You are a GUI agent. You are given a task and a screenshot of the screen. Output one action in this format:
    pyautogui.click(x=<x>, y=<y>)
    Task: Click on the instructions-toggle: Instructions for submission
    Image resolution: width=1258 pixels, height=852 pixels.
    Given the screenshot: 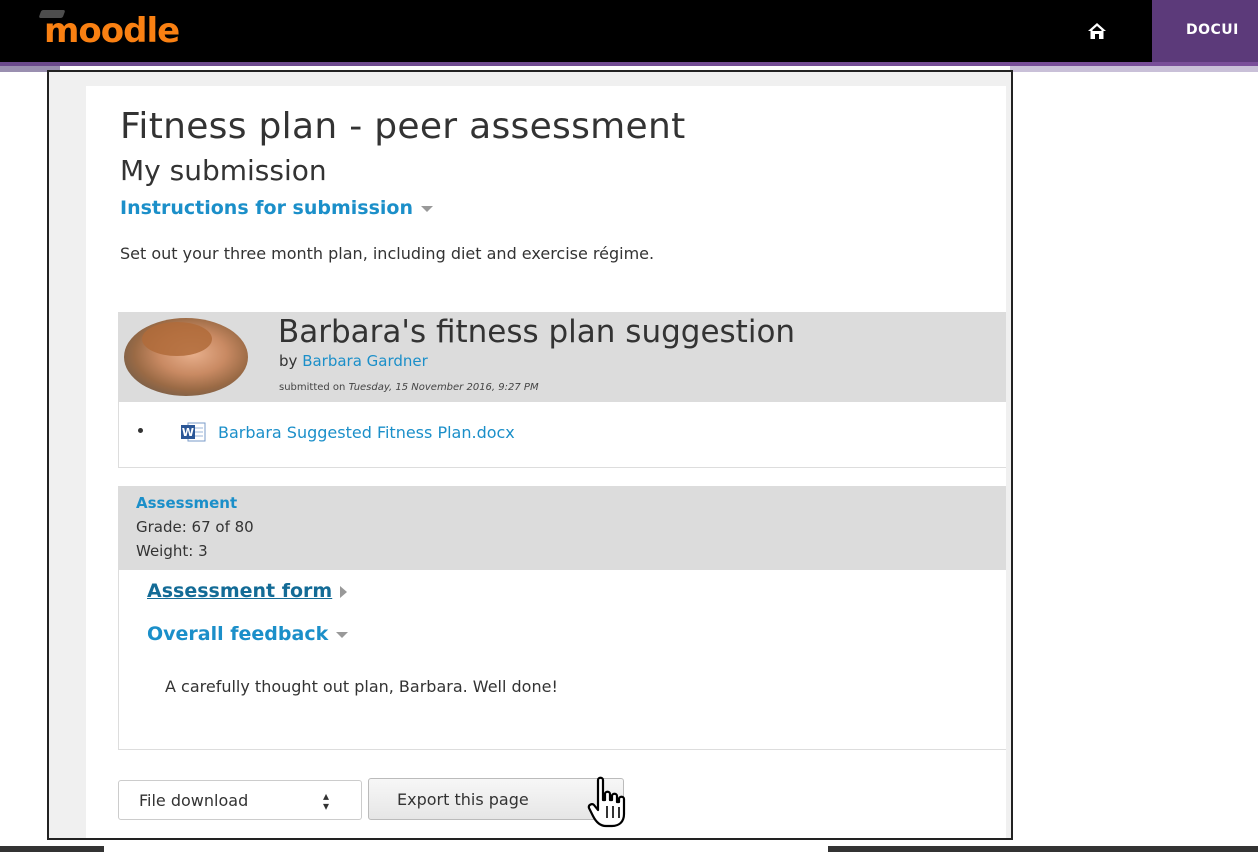 What is the action you would take?
    pyautogui.click(x=277, y=208)
    